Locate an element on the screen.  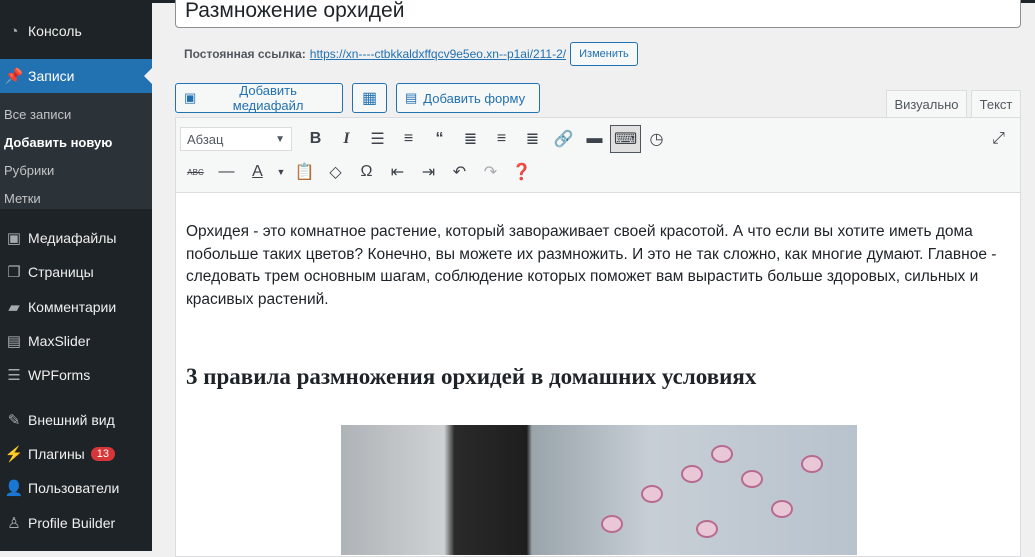
menu-plugins: ⚡ Плагины 13 is located at coordinates (76, 454).